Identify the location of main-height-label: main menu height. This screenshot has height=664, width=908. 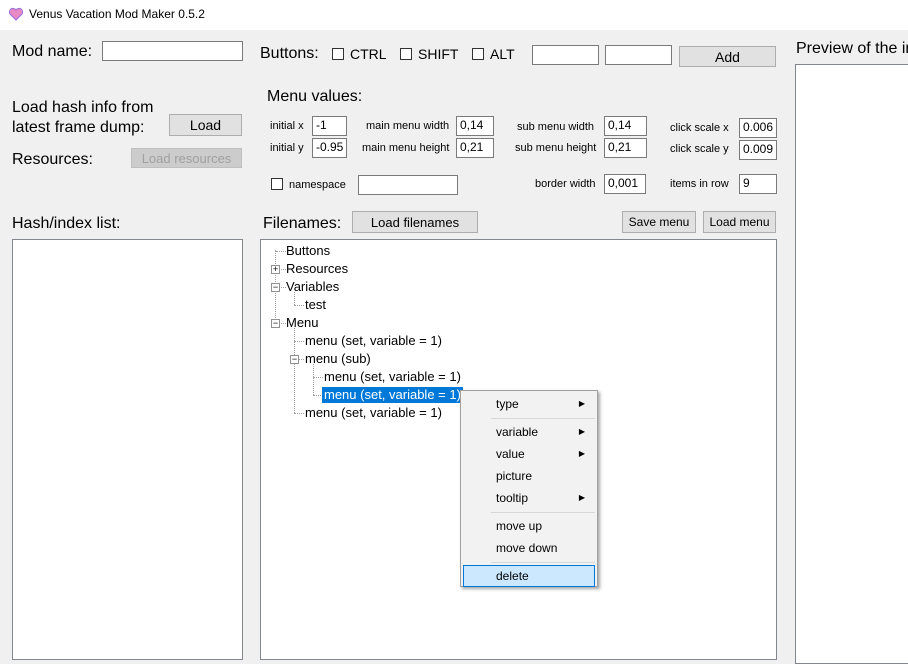
(406, 148).